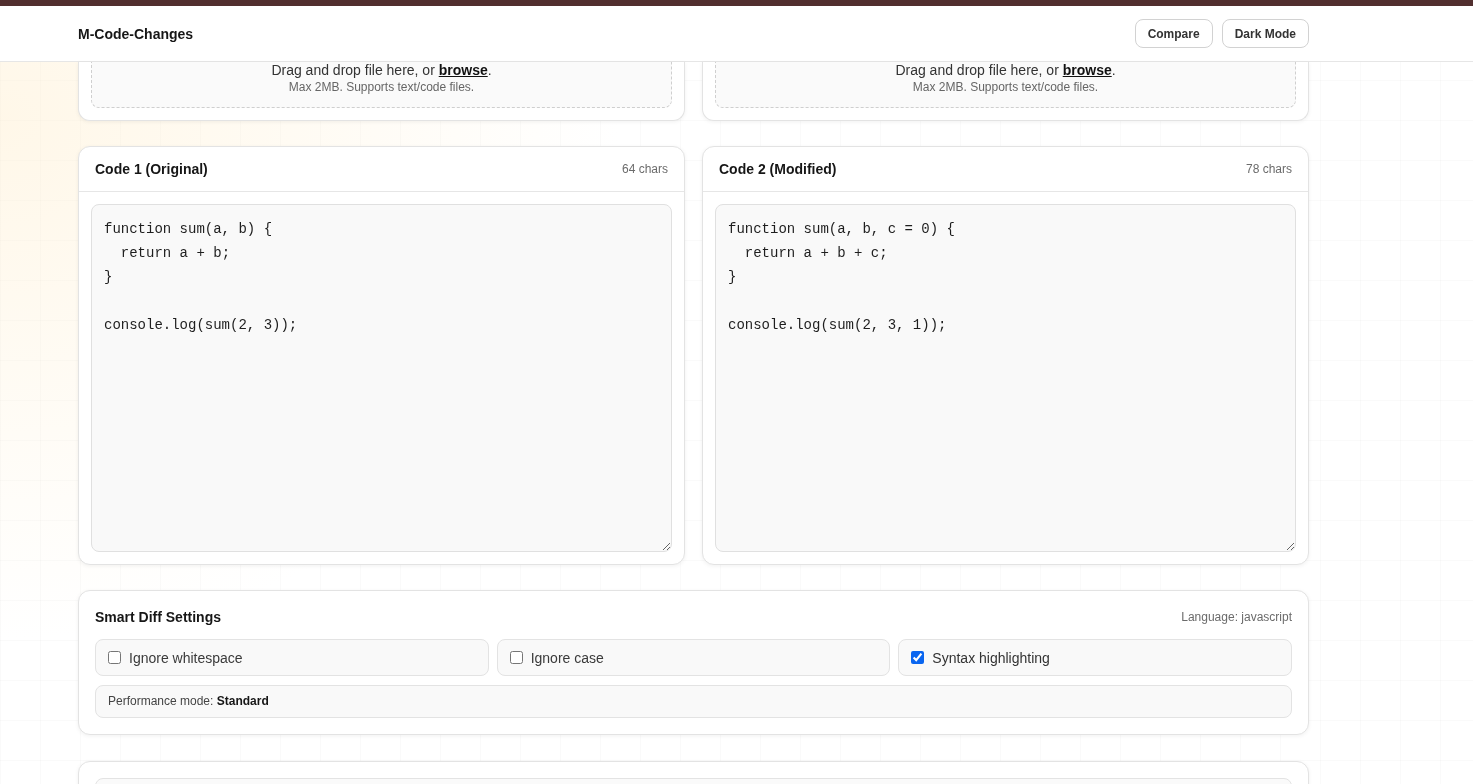 The height and width of the screenshot is (784, 1473). Describe the element at coordinates (778, 169) in the screenshot. I see `editor-title: Code 2 (Modified)` at that location.